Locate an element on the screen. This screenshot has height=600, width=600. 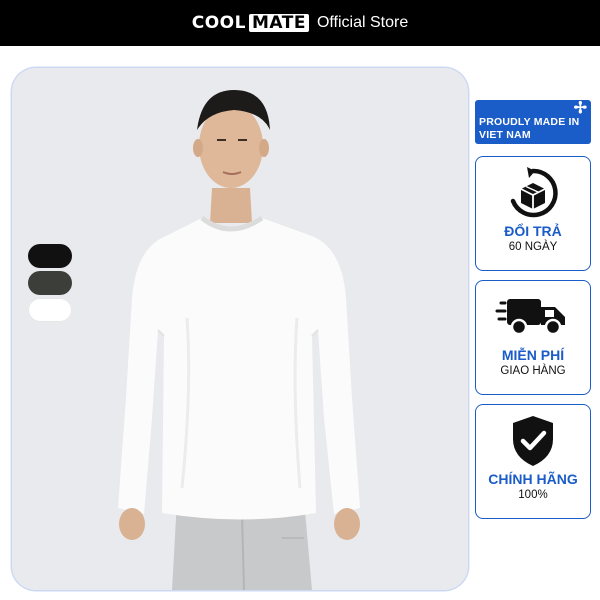
store-header: COOL MATE Official Store is located at coordinates (300, 23).